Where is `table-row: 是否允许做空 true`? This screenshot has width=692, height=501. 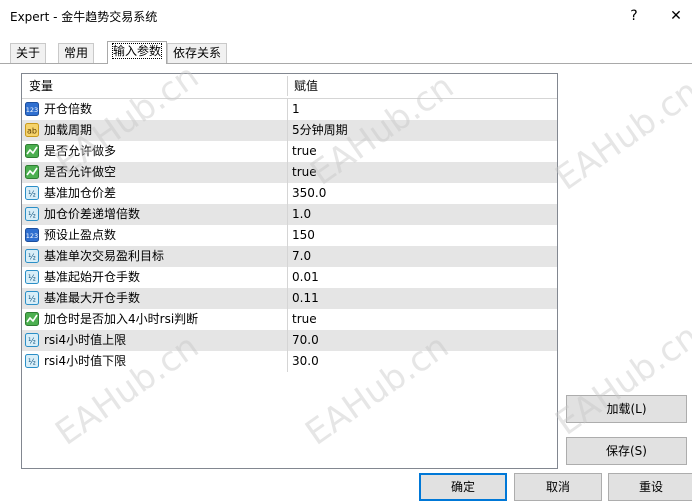 table-row: 是否允许做空 true is located at coordinates (289, 172).